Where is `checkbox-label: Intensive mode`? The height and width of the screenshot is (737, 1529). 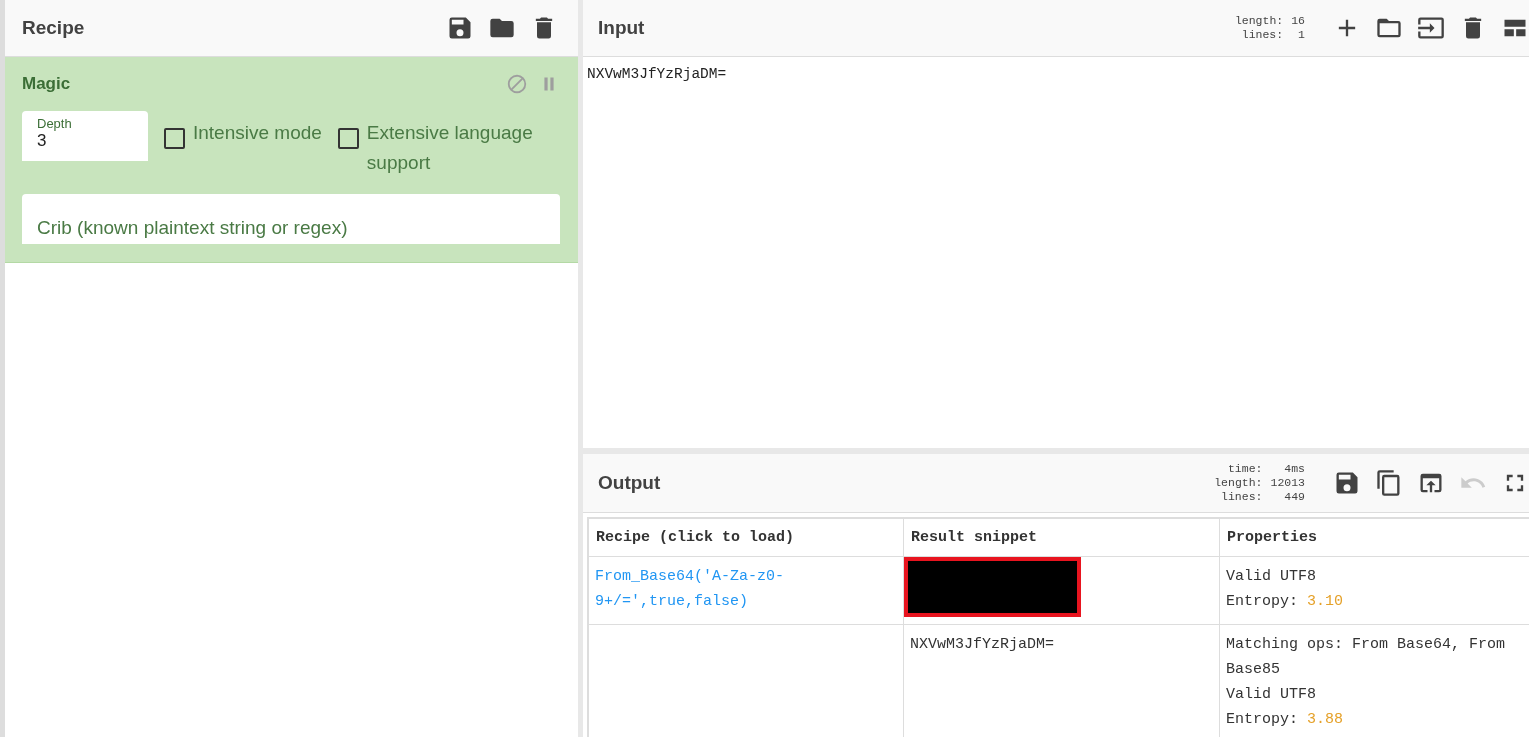 checkbox-label: Intensive mode is located at coordinates (257, 133).